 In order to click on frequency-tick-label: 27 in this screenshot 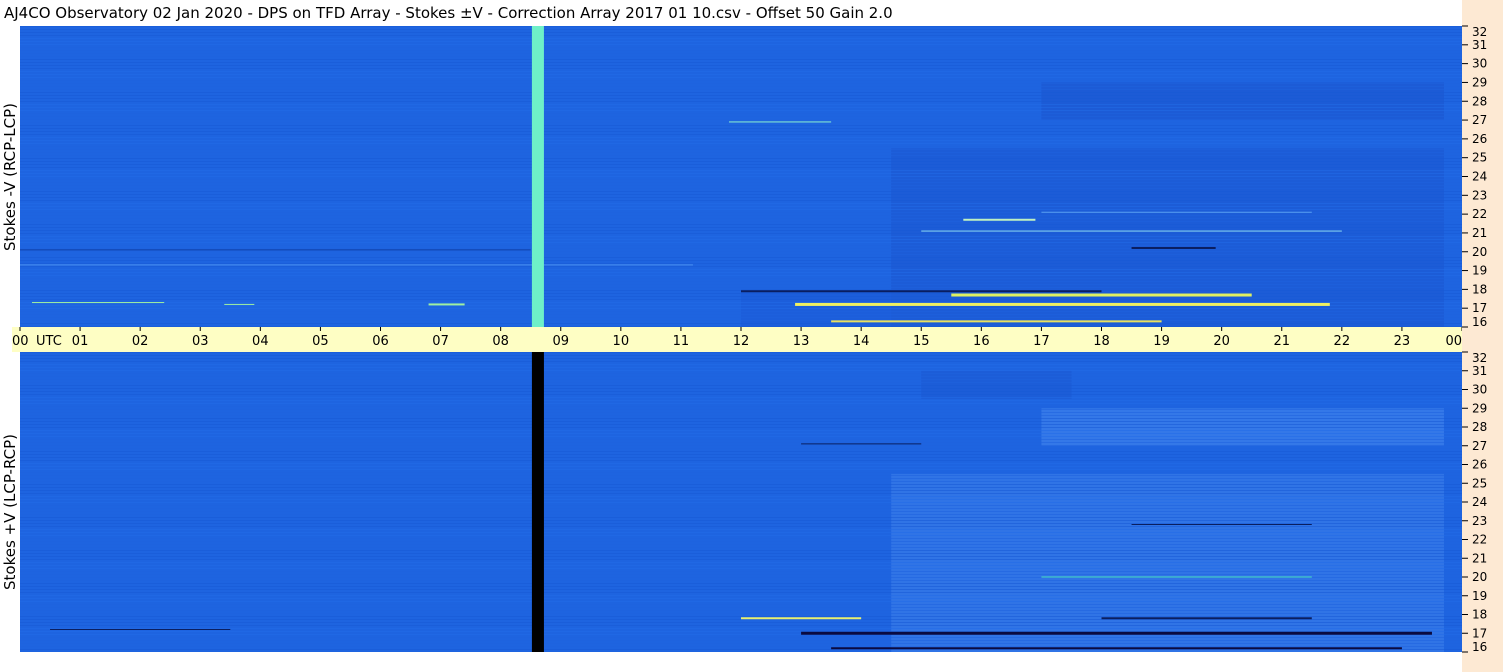, I will do `click(1479, 446)`.